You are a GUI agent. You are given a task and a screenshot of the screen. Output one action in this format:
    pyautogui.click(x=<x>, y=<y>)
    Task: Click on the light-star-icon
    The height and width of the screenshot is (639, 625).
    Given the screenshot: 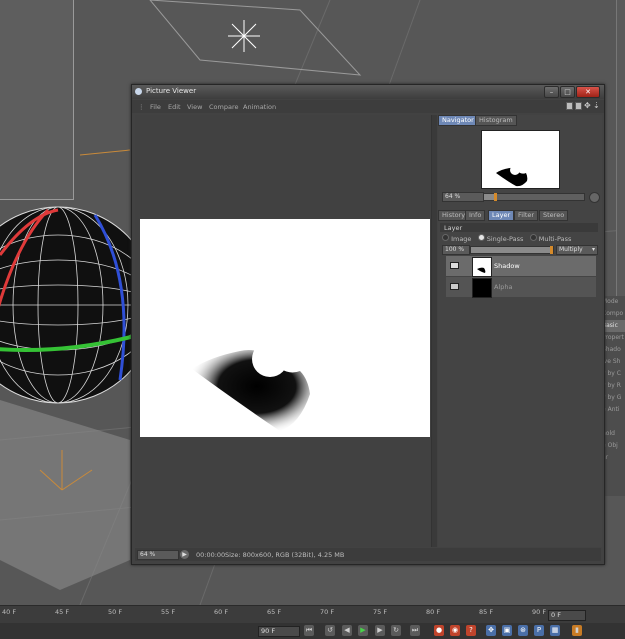 What is the action you would take?
    pyautogui.click(x=244, y=36)
    